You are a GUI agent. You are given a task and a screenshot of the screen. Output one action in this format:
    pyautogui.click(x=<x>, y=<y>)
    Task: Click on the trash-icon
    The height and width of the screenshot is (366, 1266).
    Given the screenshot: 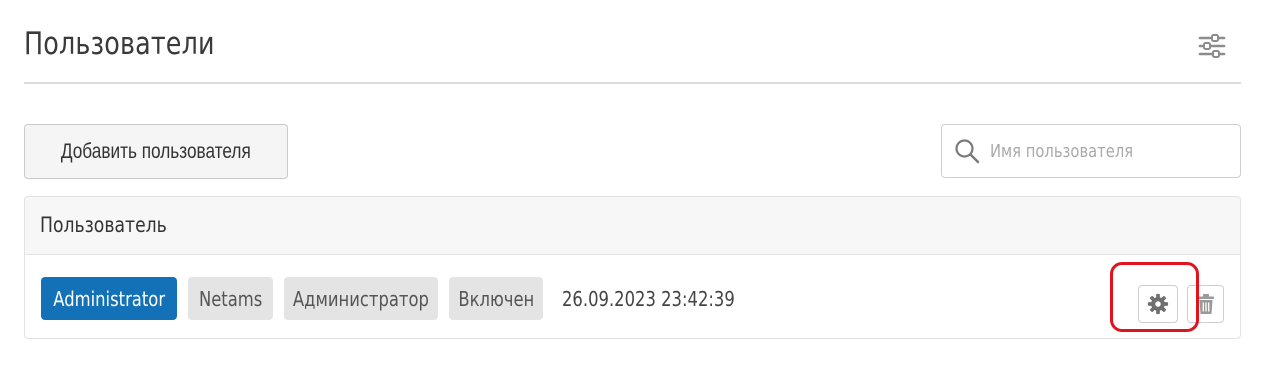 What is the action you would take?
    pyautogui.click(x=1205, y=304)
    